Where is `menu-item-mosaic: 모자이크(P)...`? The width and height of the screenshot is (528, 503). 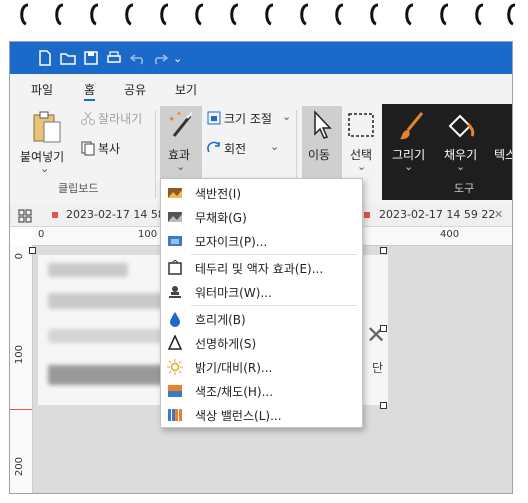 menu-item-mosaic: 모자이크(P)... is located at coordinates (261, 241).